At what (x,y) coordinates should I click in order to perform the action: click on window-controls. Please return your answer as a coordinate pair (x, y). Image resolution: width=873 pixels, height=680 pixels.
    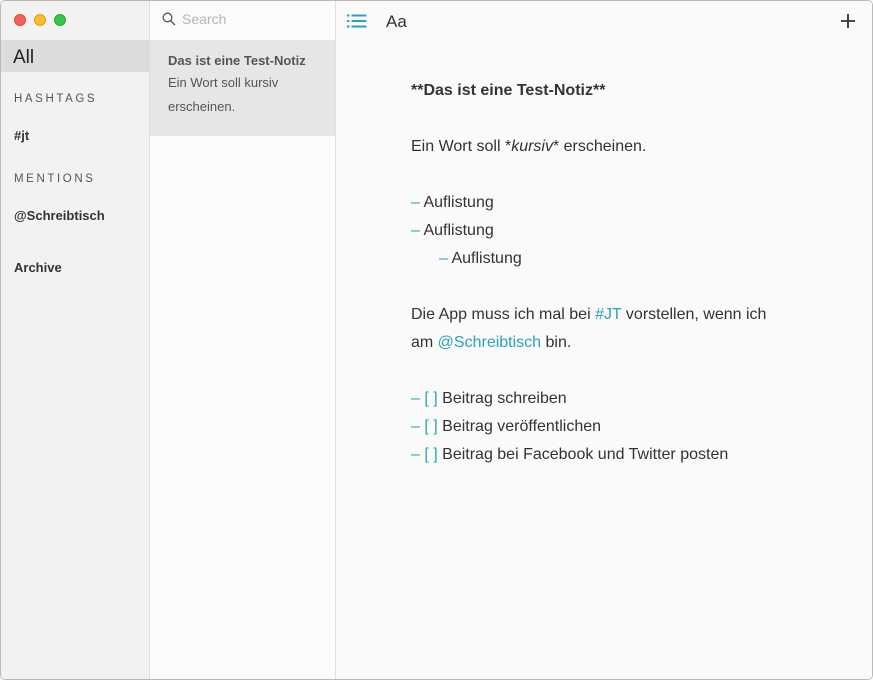
    Looking at the image, I should click on (40, 20).